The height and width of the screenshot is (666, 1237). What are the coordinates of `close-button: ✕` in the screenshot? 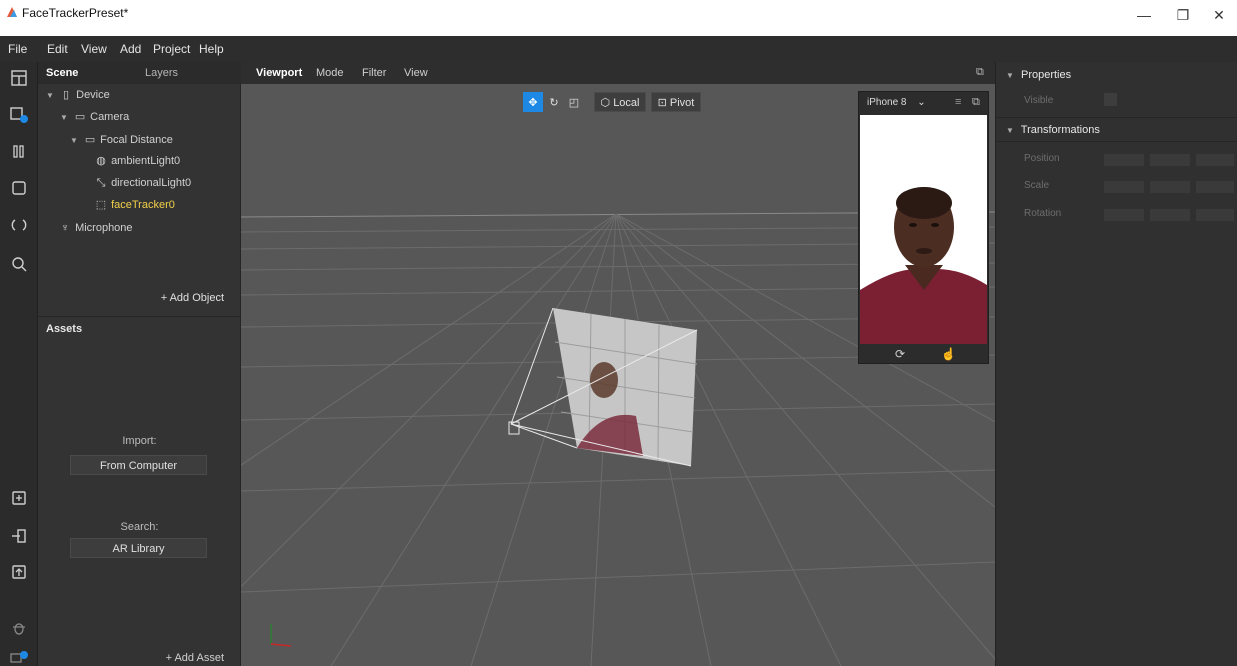 It's located at (1218, 15).